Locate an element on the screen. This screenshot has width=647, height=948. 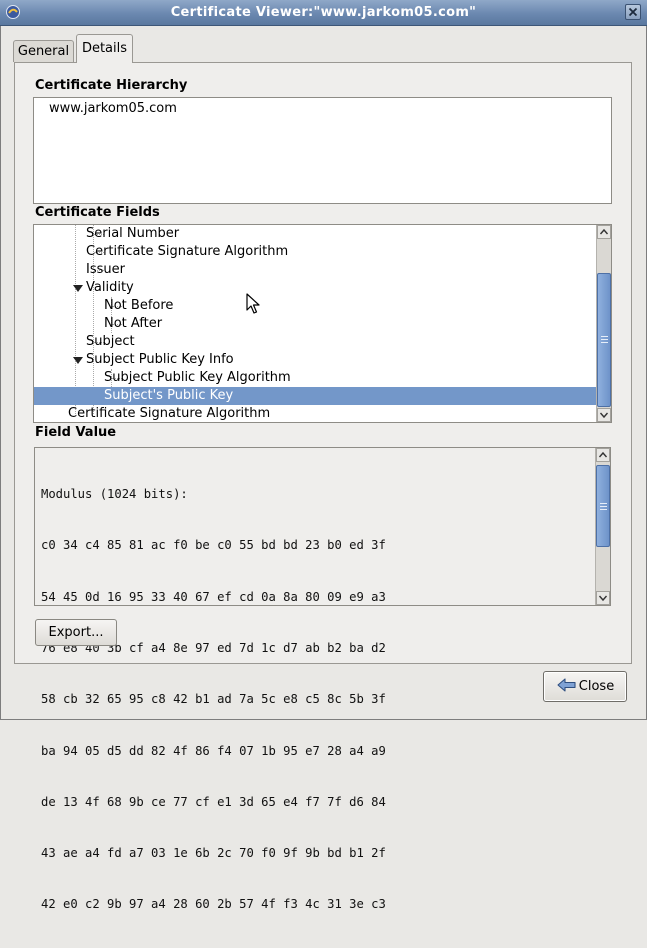
tree-row-validity: Validity is located at coordinates (315, 288).